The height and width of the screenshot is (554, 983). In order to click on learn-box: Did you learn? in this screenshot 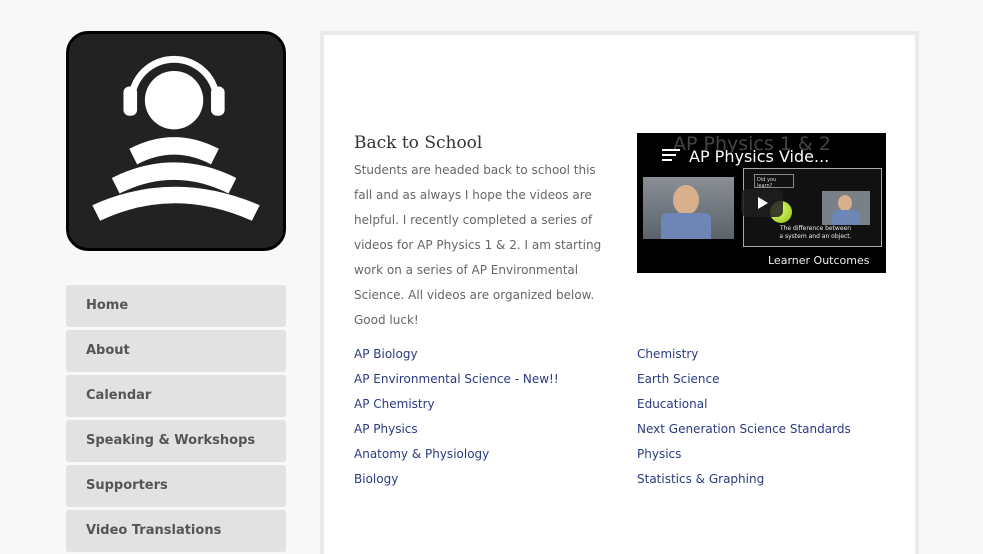, I will do `click(774, 181)`.